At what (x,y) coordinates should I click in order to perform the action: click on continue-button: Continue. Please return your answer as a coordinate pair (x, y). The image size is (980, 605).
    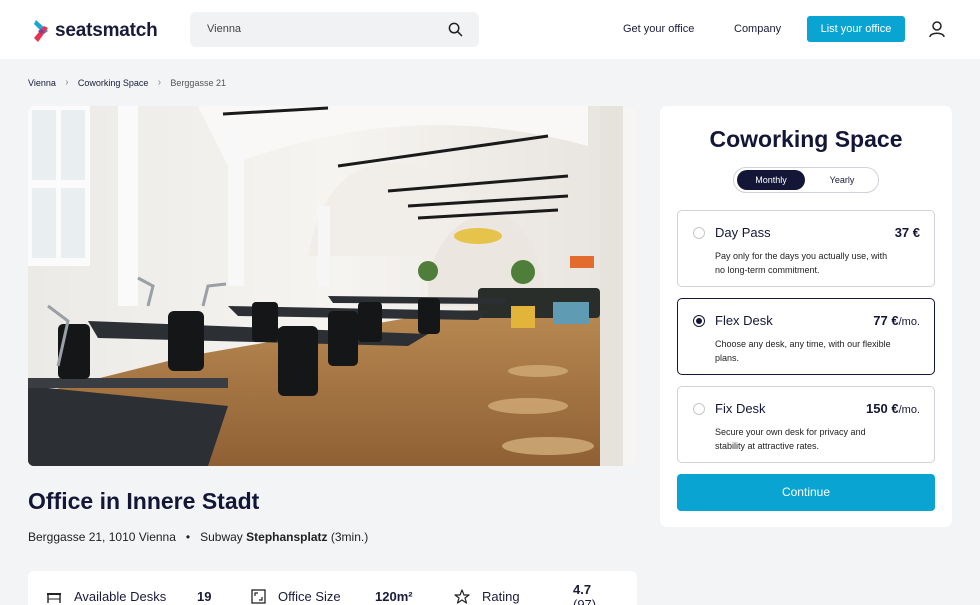
    Looking at the image, I should click on (806, 492).